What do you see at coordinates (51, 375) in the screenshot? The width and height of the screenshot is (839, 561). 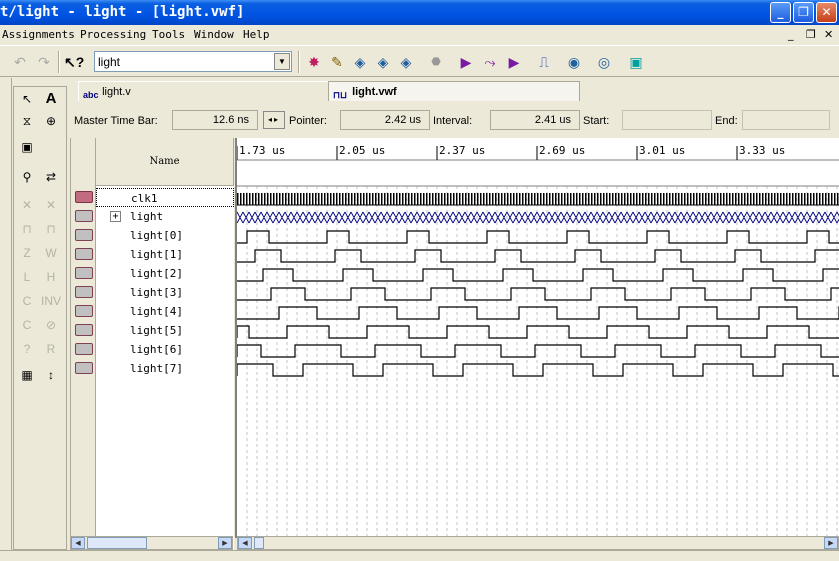 I see `sort-icon: ↕` at bounding box center [51, 375].